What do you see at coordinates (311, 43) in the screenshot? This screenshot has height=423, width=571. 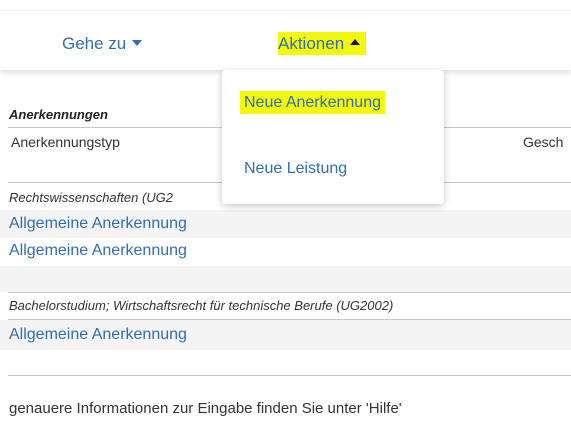 I see `aktionen-label: Aktionen` at bounding box center [311, 43].